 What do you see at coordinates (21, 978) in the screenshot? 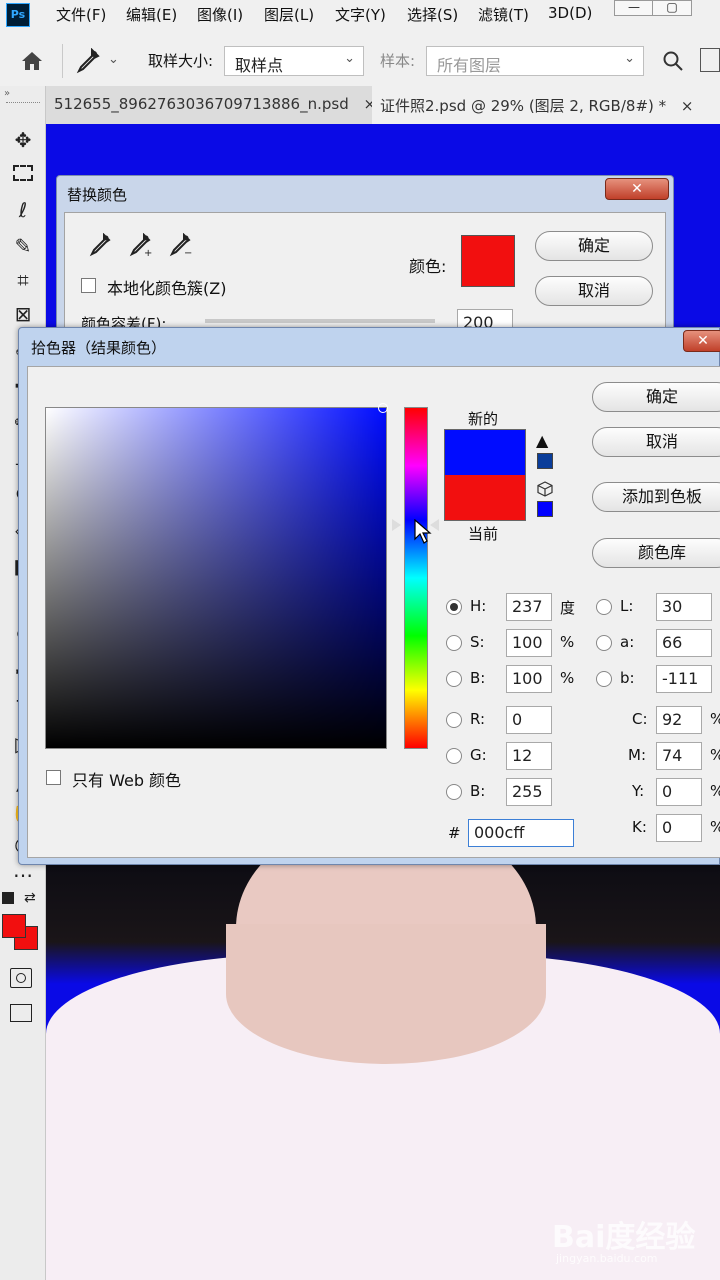
I see `quick-mask-icon` at bounding box center [21, 978].